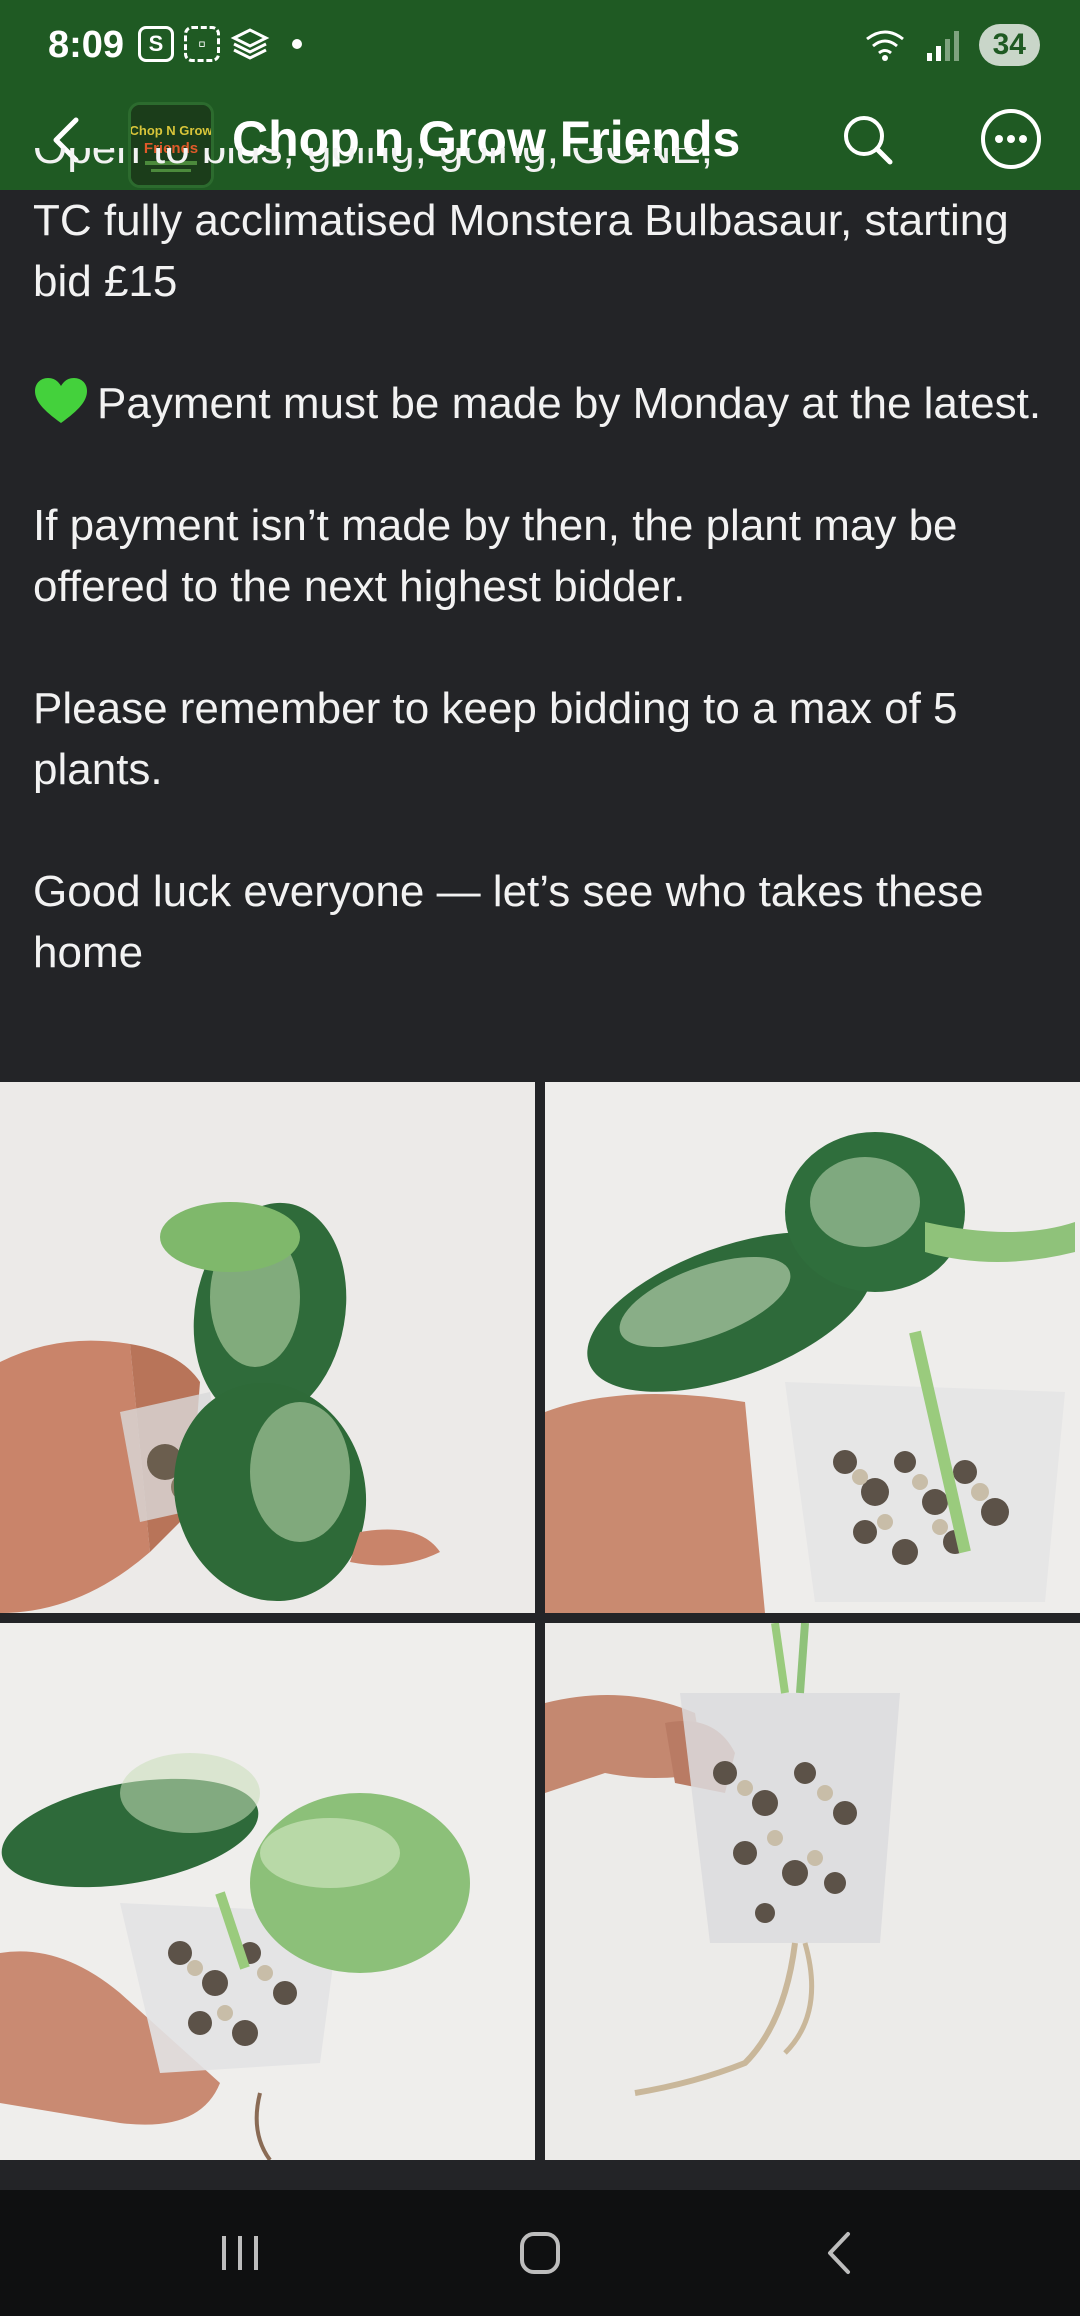 This screenshot has width=1080, height=2316. What do you see at coordinates (61, 400) in the screenshot?
I see `green-heart-icon` at bounding box center [61, 400].